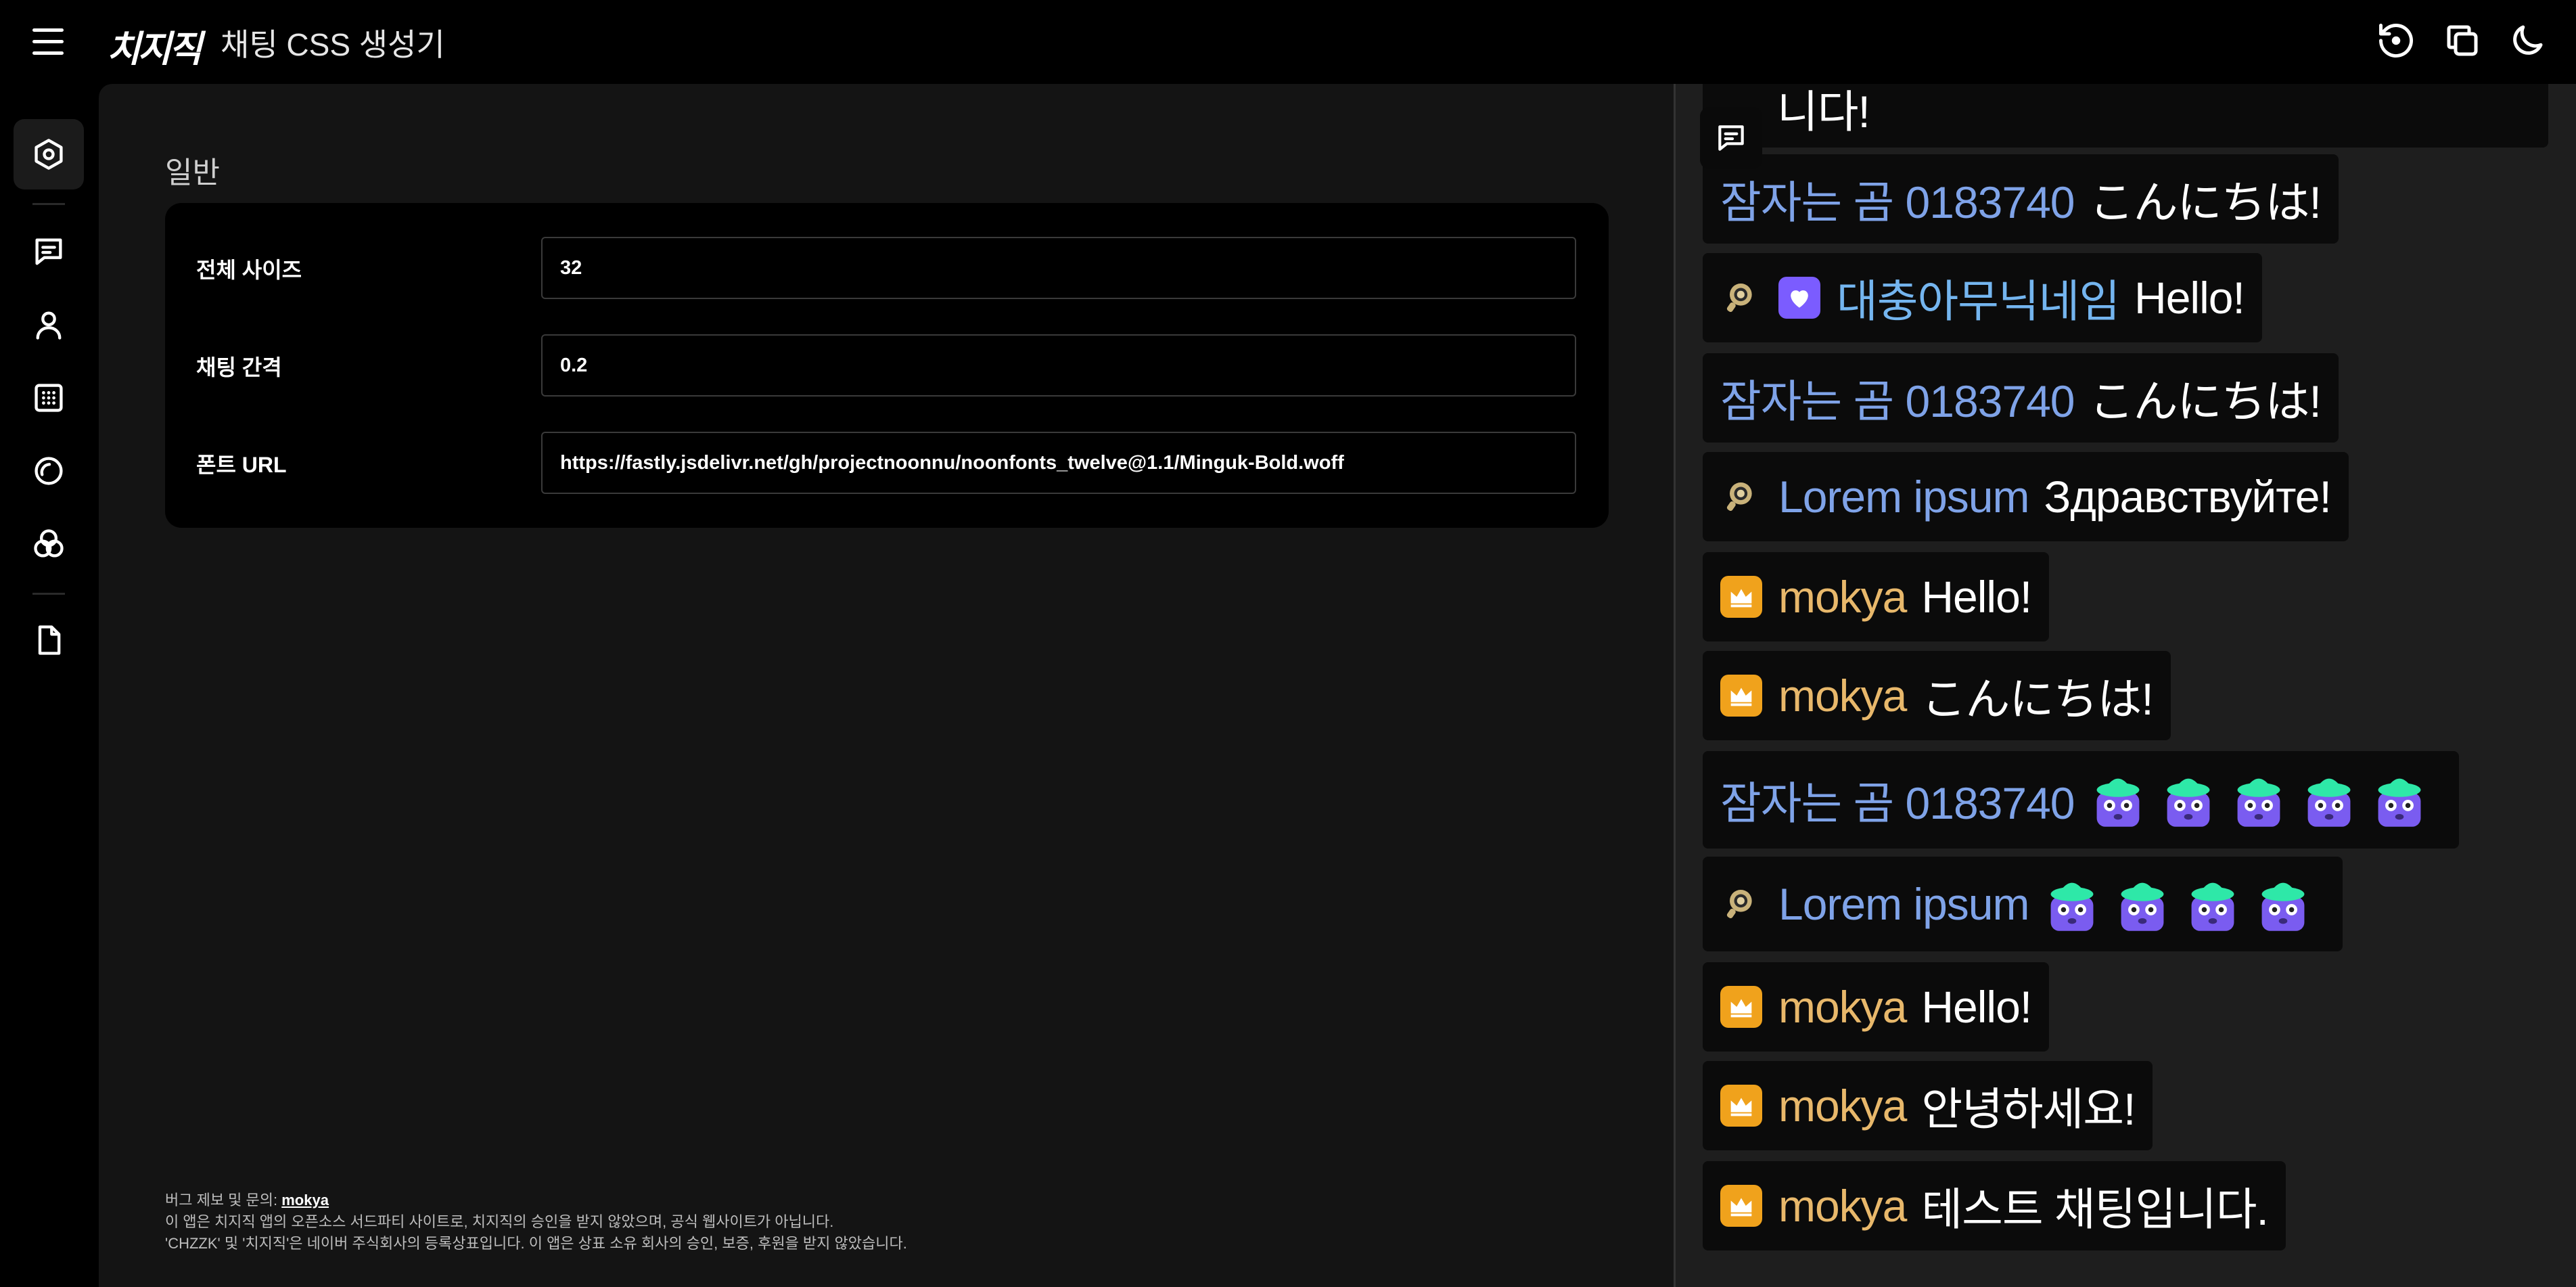 The image size is (2576, 1287). What do you see at coordinates (2125, 116) in the screenshot?
I see `chat-message-partial: 니다!` at bounding box center [2125, 116].